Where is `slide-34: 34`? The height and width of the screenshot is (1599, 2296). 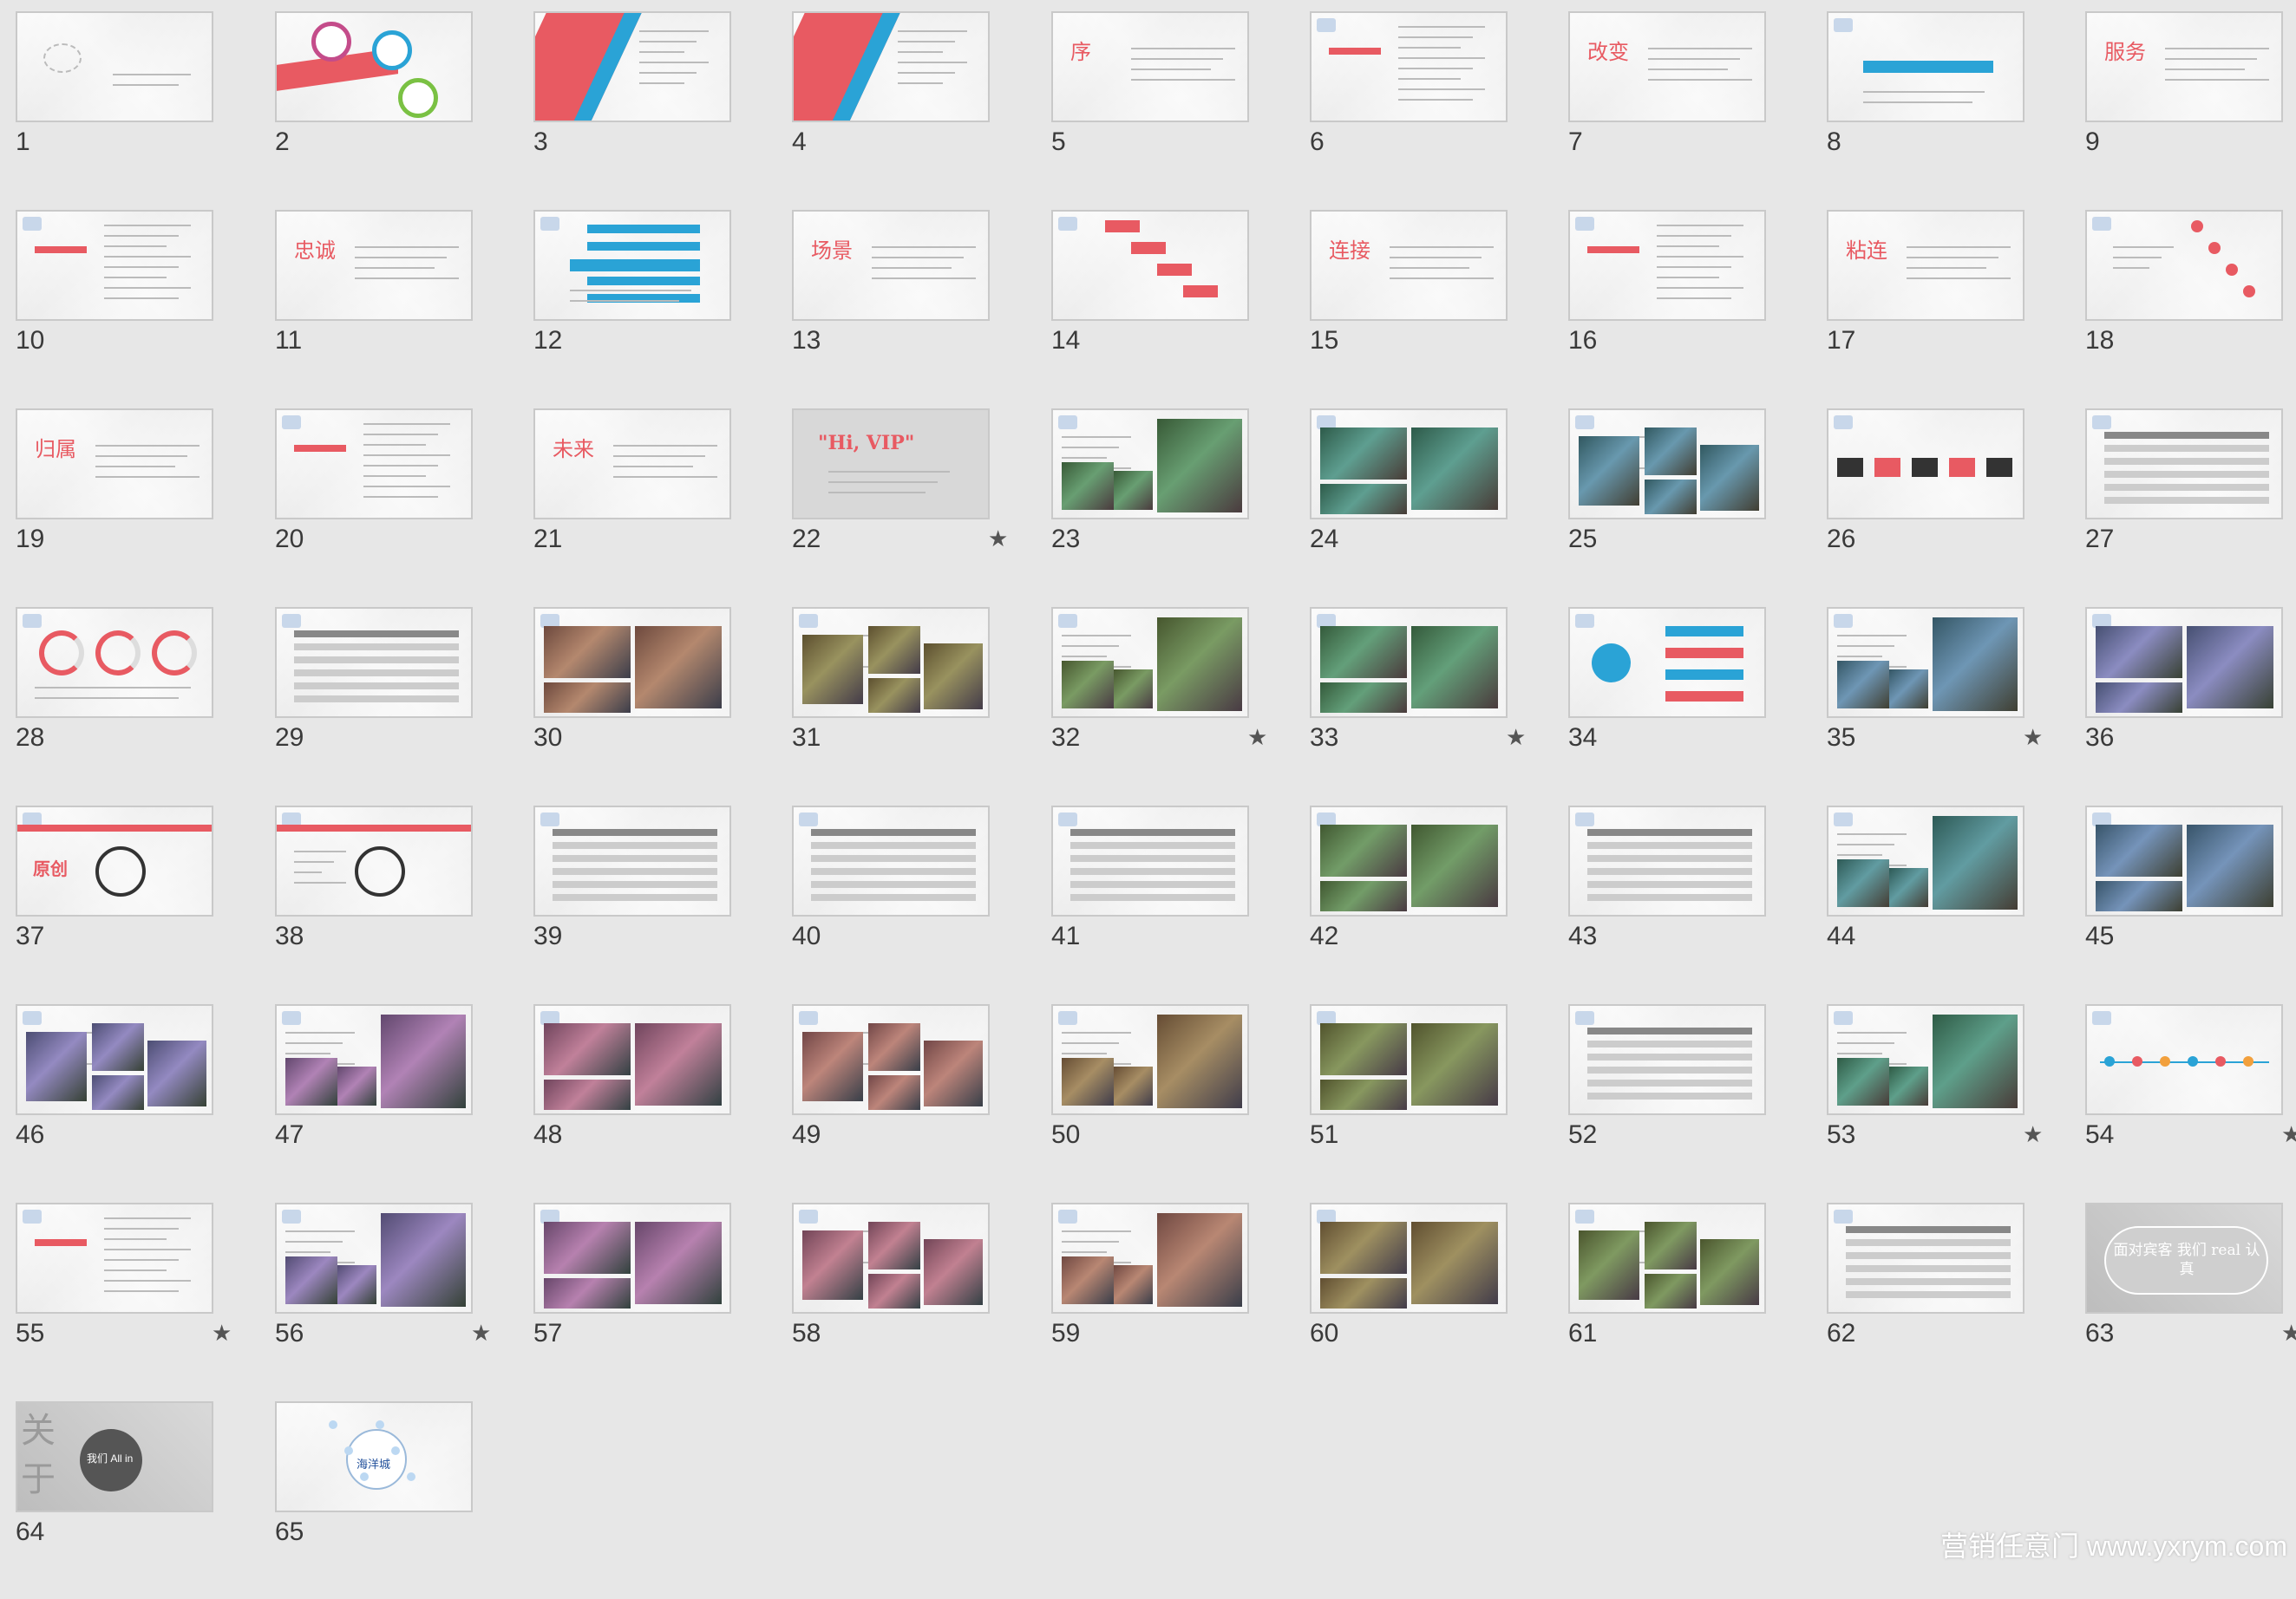 slide-34: 34 is located at coordinates (1689, 706).